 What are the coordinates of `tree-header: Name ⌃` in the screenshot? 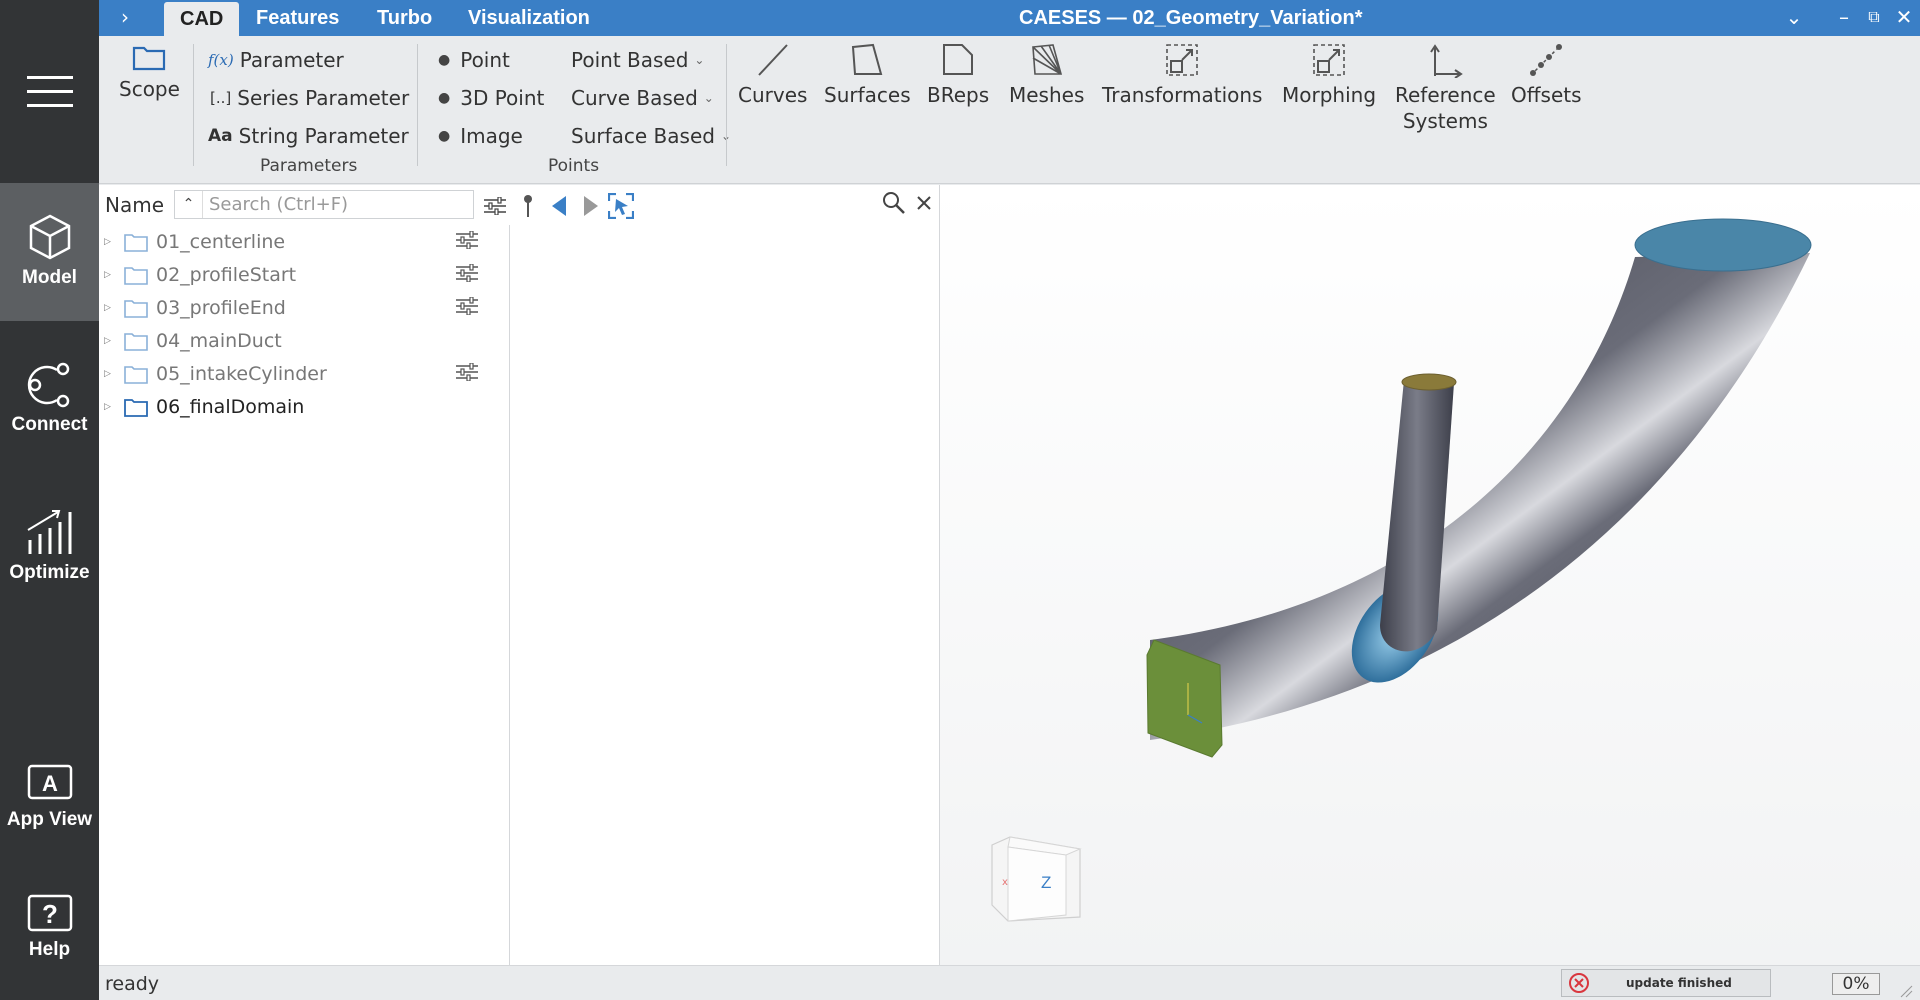 It's located at (304, 205).